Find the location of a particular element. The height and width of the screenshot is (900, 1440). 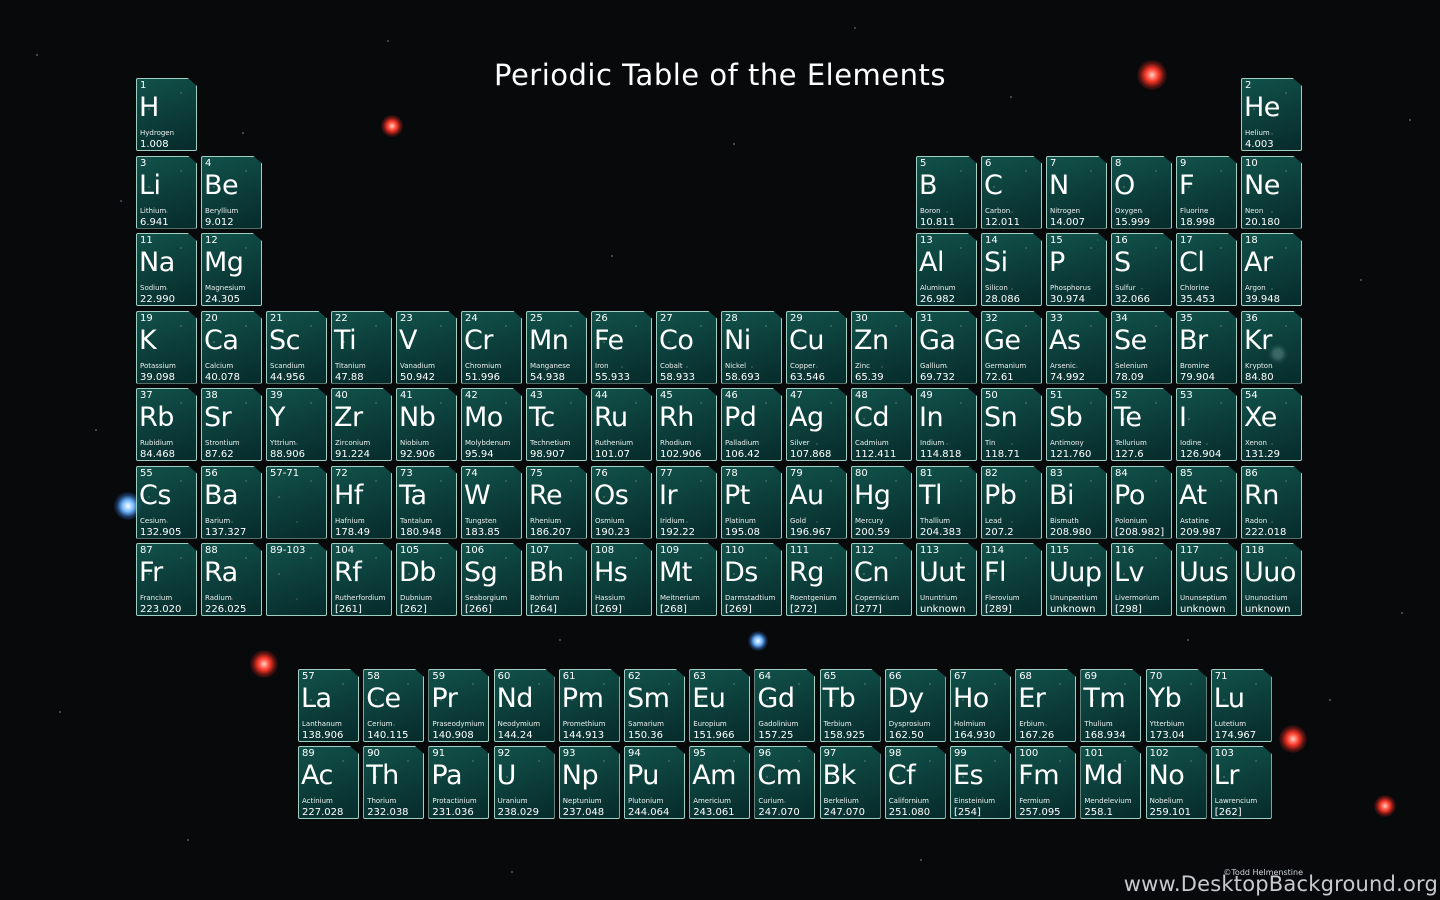

element-cell: 7 N Nitrogen 14.007 is located at coordinates (1076, 192).